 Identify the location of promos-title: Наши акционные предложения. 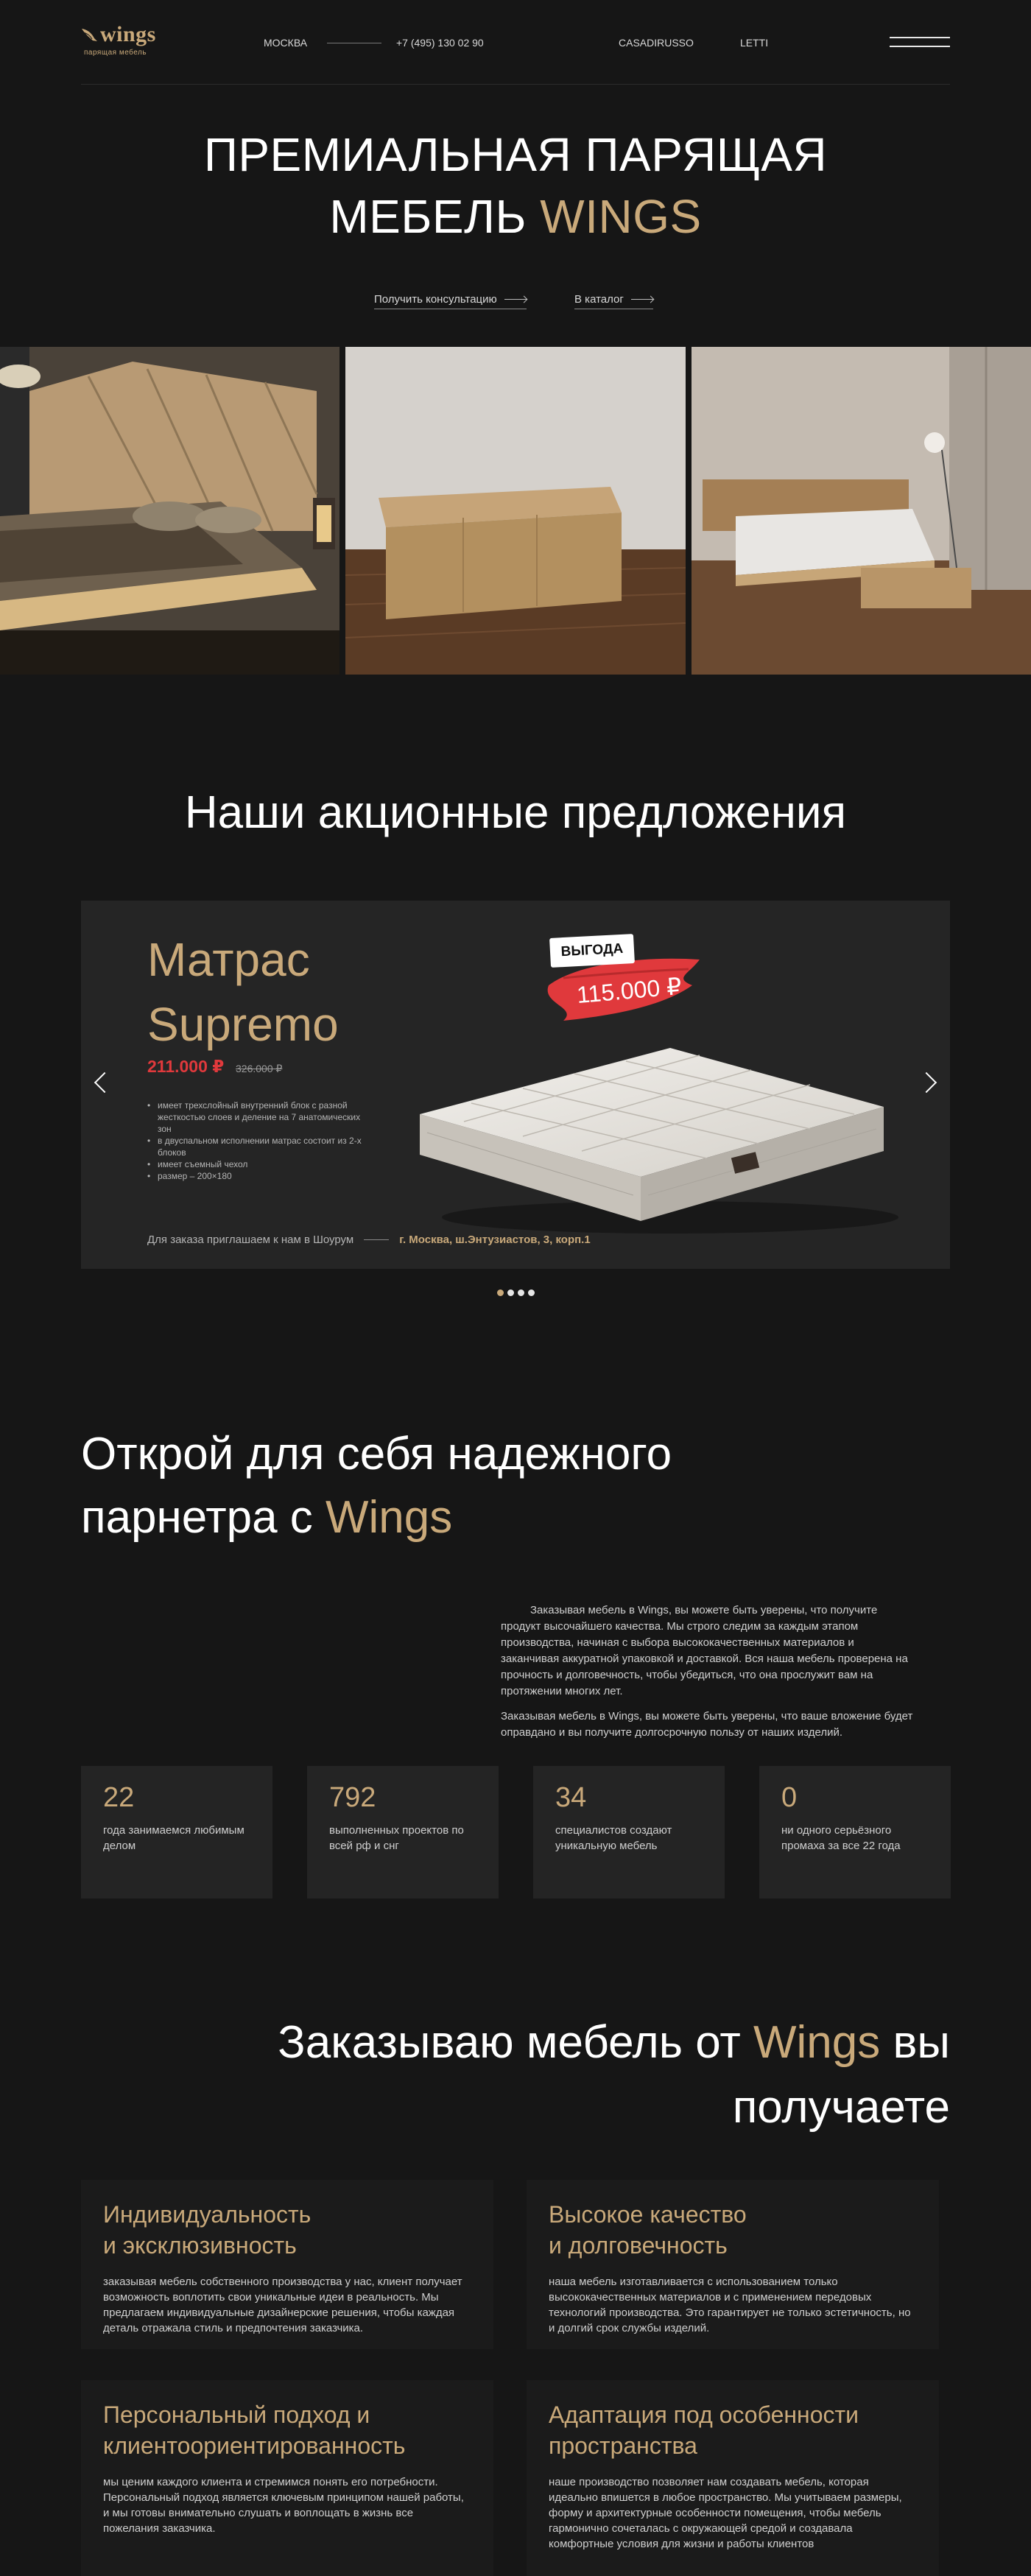
(515, 812).